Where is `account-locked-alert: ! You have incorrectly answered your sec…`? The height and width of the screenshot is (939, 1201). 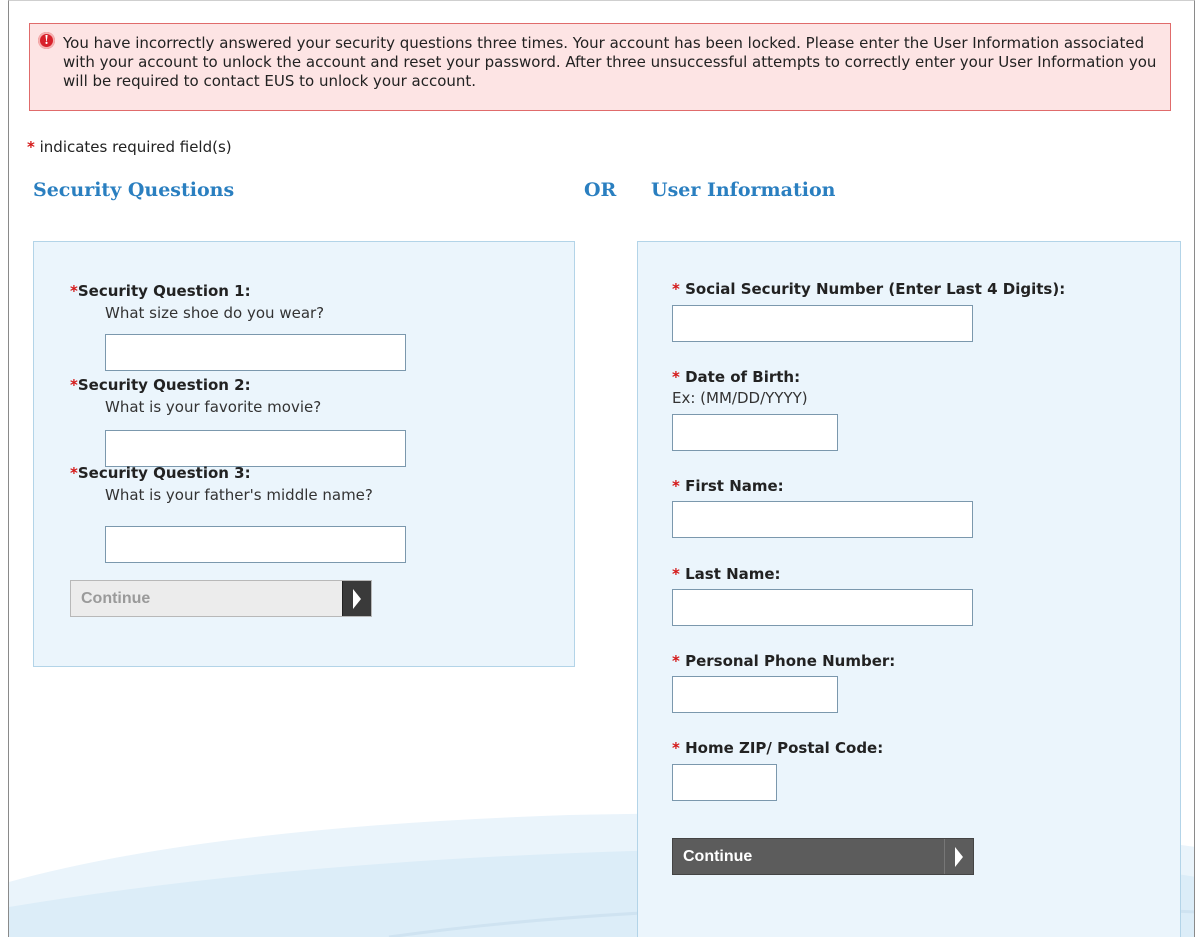
account-locked-alert: ! You have incorrectly answered your sec… is located at coordinates (600, 67).